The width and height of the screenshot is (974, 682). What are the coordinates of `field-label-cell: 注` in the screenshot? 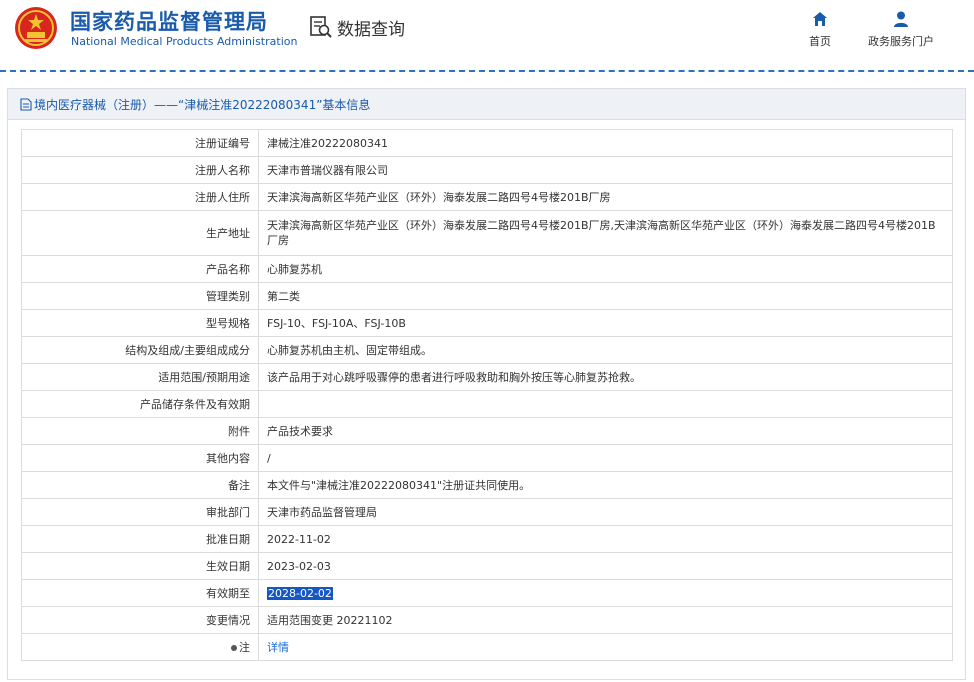 It's located at (140, 647).